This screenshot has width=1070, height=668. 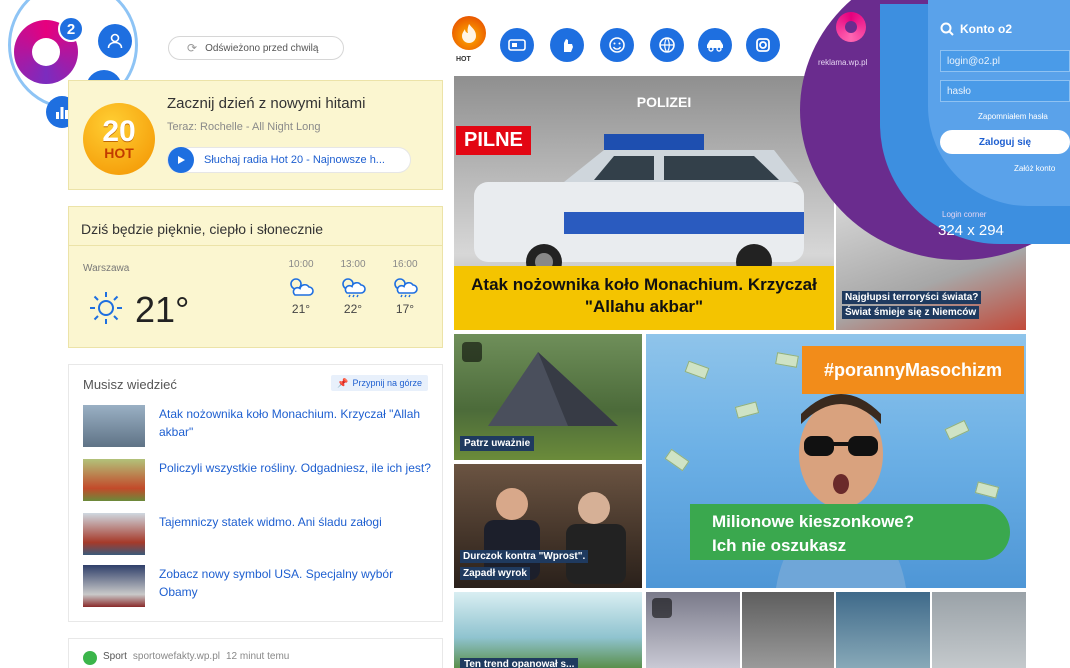 I want to click on hot20-logo: 20 HOT, so click(x=119, y=139).